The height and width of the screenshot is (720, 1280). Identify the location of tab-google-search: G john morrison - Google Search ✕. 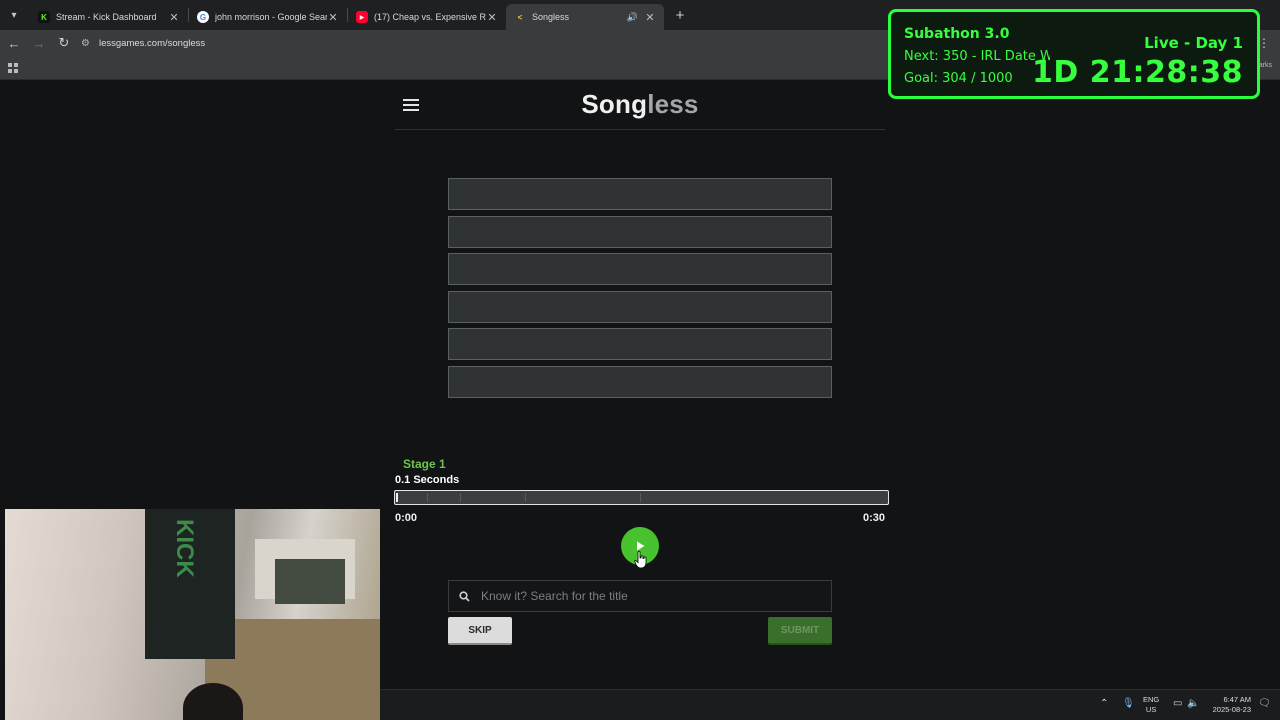
(268, 17).